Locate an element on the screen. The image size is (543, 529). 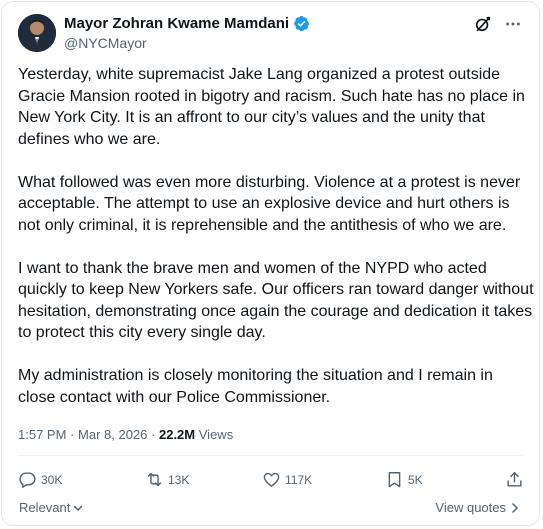
reply-count: 30K is located at coordinates (52, 479).